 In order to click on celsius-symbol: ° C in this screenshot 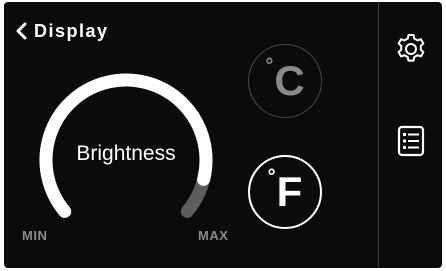, I will do `click(285, 80)`.